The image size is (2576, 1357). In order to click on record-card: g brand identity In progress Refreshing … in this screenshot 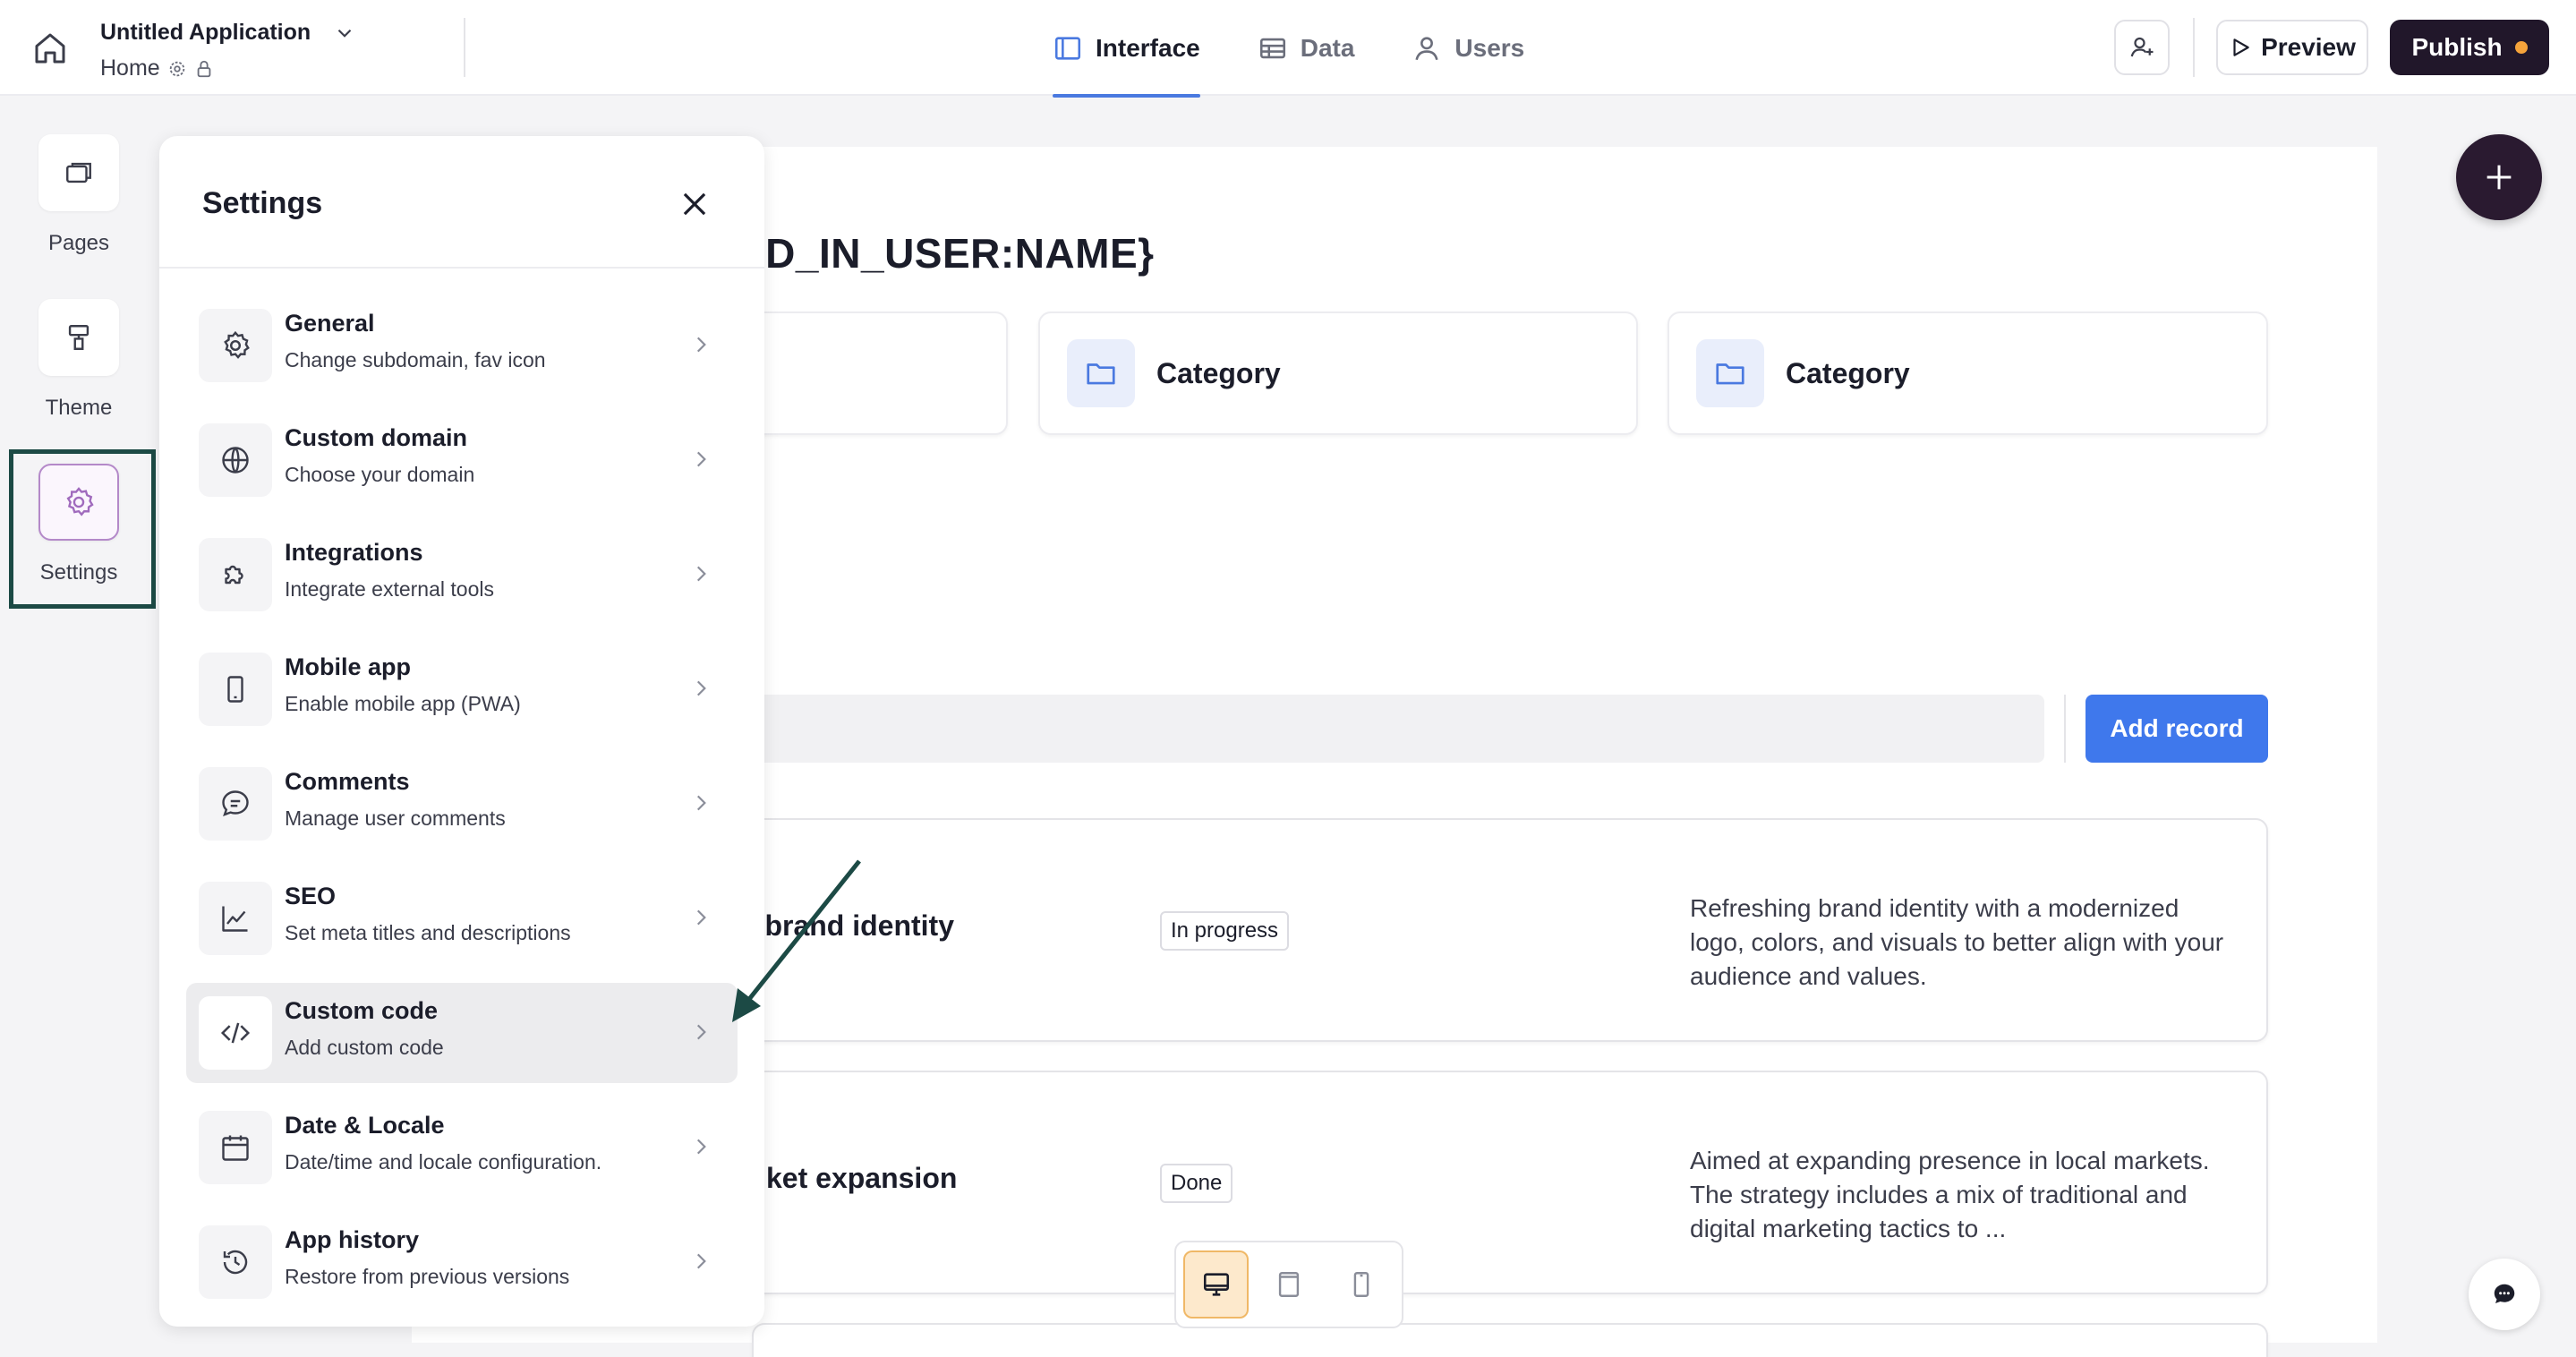, I will do `click(1503, 930)`.